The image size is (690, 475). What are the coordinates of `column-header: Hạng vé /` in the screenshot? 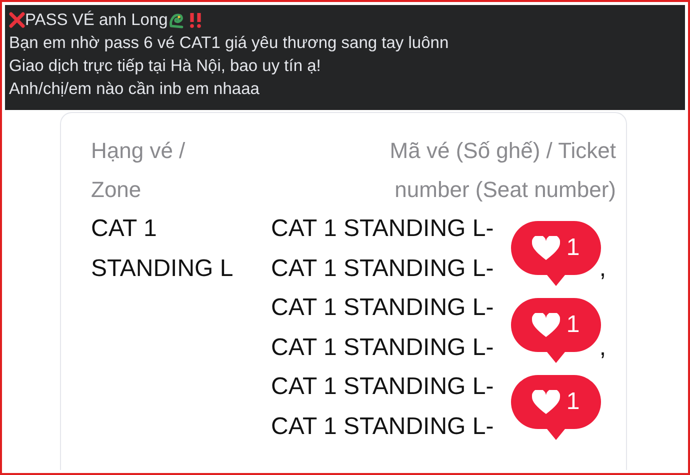 It's located at (138, 151).